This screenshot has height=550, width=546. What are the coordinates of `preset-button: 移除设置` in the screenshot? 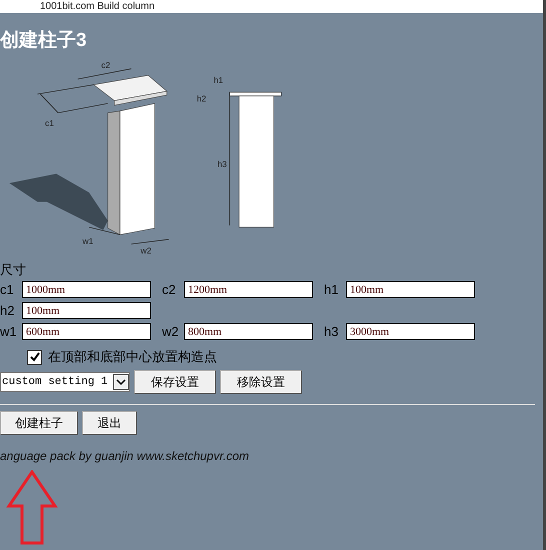 It's located at (261, 382).